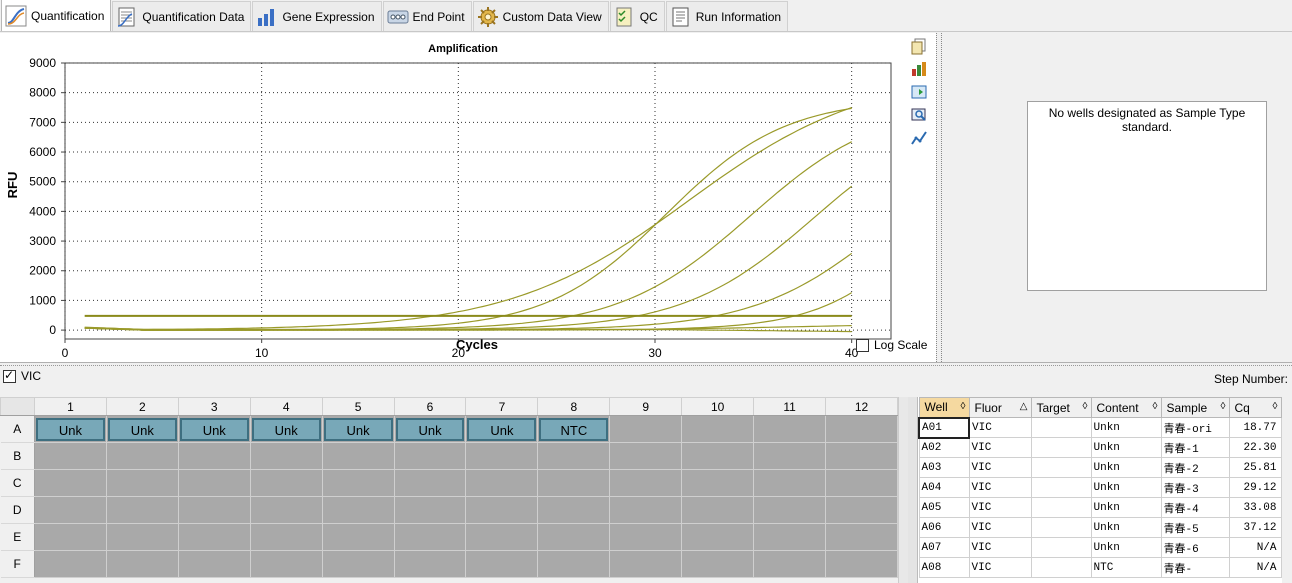 The height and width of the screenshot is (583, 1292). I want to click on table-cell-cq: N/A, so click(1255, 567).